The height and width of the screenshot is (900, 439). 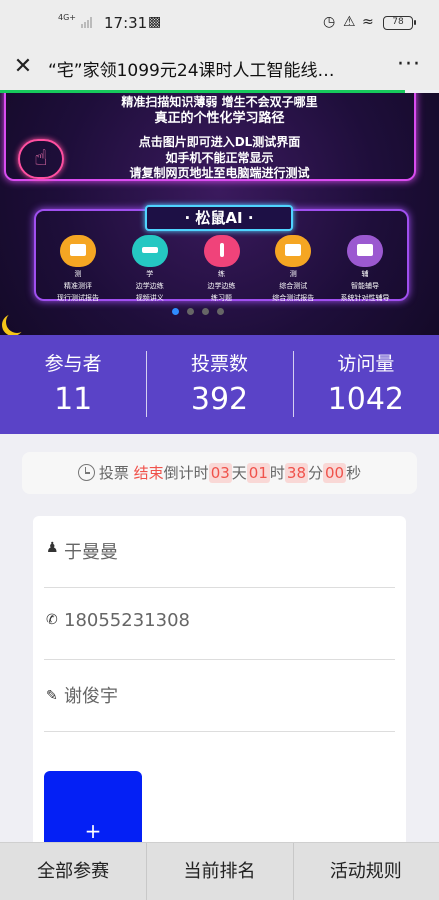 I want to click on user-icon: ♟, so click(x=52, y=548).